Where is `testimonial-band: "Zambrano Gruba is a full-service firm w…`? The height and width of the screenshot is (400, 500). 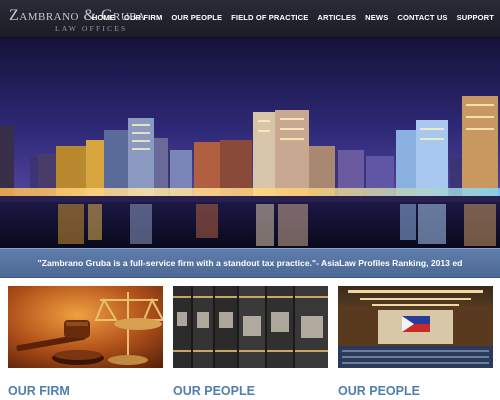
testimonial-band: "Zambrano Gruba is a full-service firm w… is located at coordinates (250, 263).